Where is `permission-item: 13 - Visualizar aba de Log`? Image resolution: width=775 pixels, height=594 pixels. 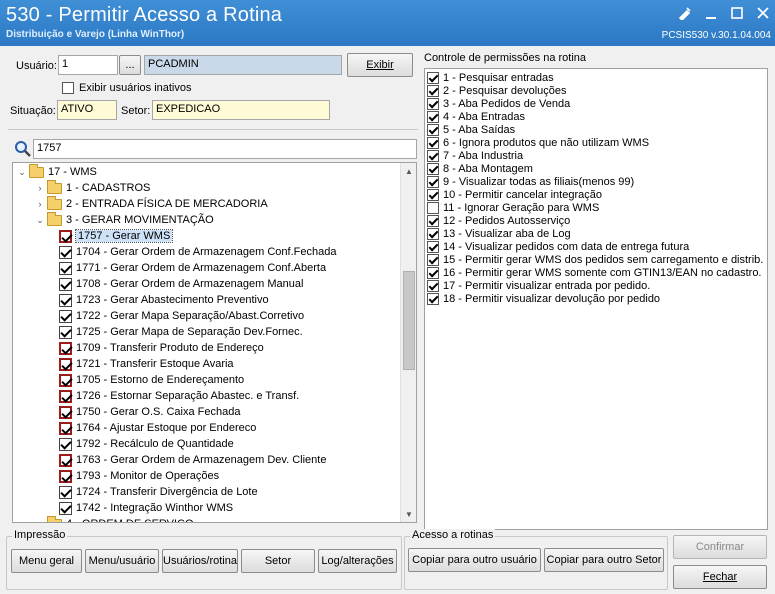 permission-item: 13 - Visualizar aba de Log is located at coordinates (499, 233).